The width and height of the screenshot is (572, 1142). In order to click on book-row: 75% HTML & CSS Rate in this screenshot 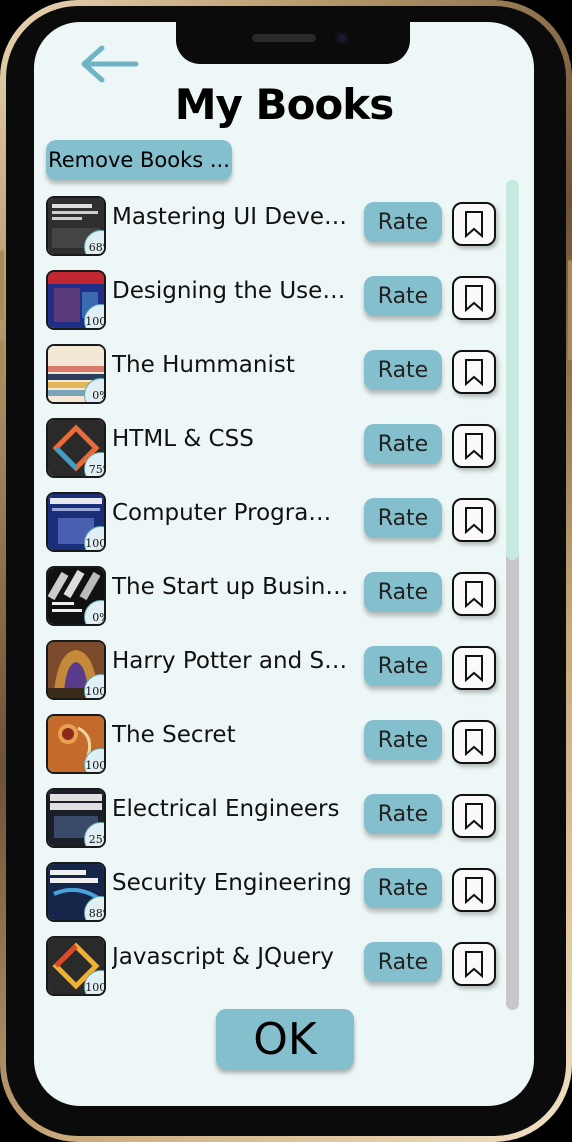, I will do `click(269, 445)`.